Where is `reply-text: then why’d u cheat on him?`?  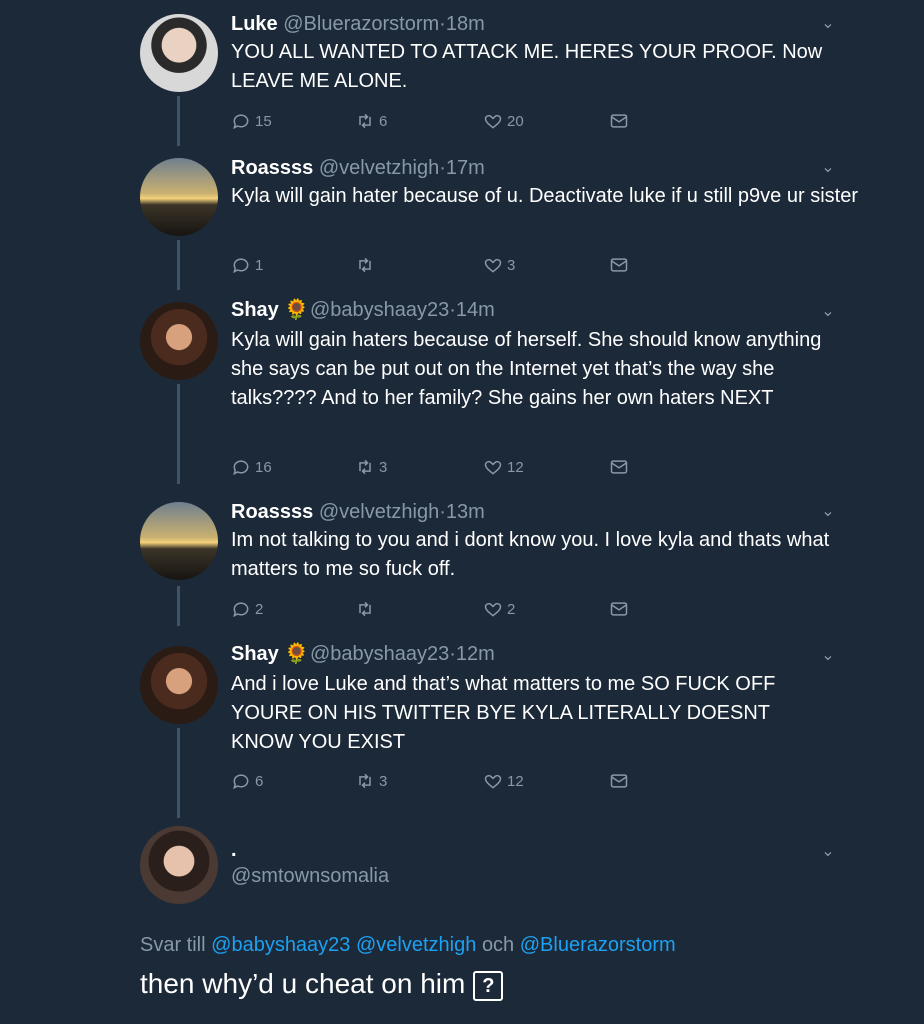
reply-text: then why’d u cheat on him? is located at coordinates (322, 984).